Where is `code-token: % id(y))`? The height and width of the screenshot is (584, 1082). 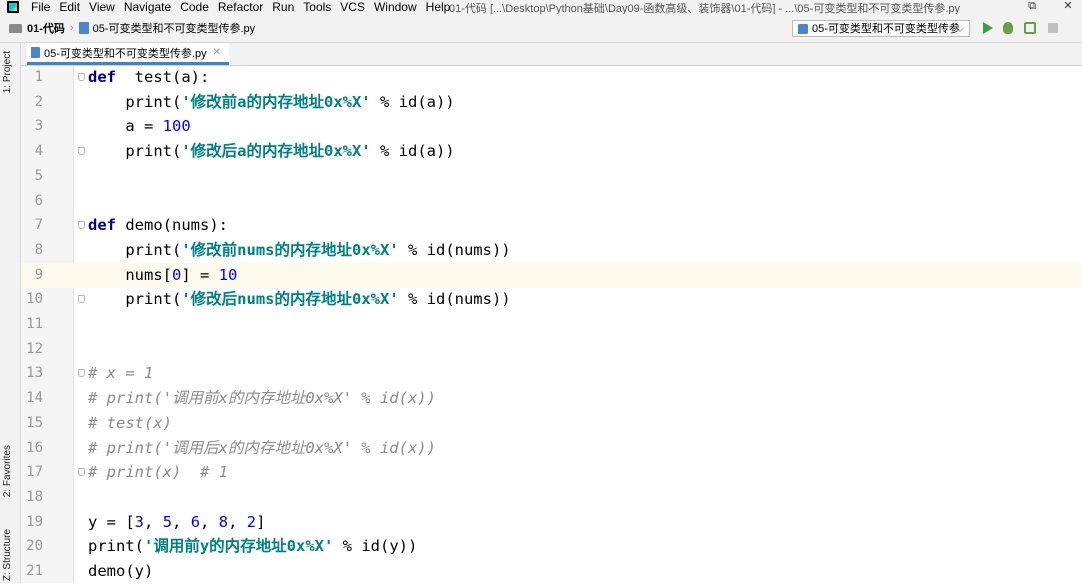
code-token: % id(y)) is located at coordinates (375, 546).